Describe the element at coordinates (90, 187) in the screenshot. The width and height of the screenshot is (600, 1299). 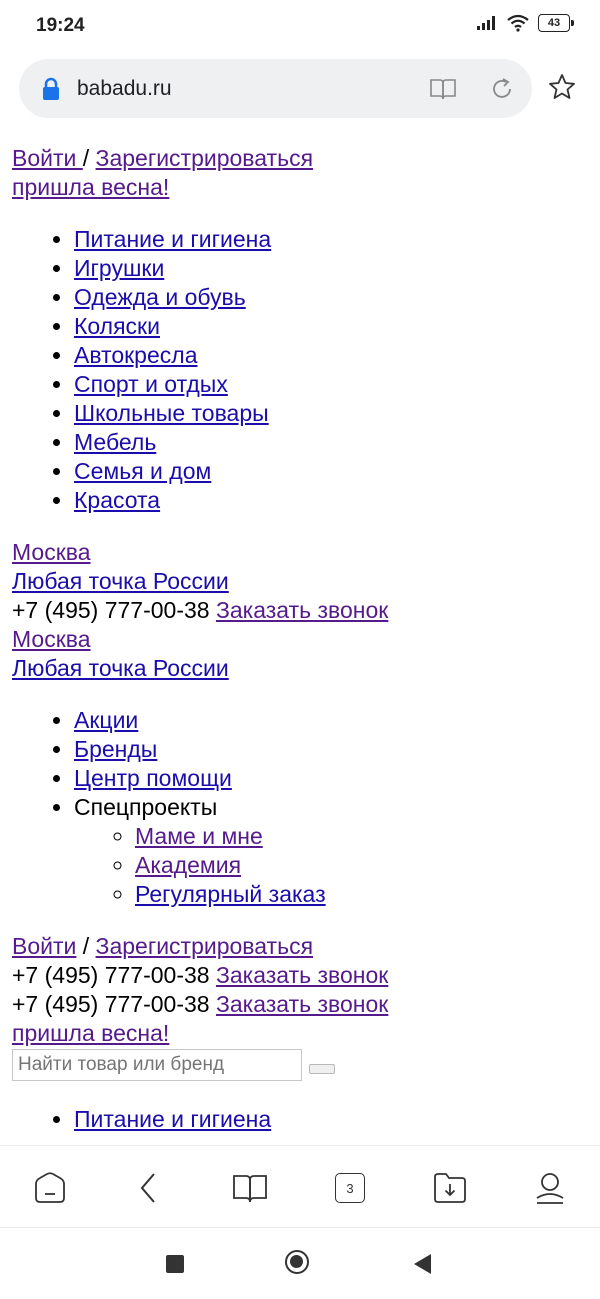
I see `promo-link: пришла весна!` at that location.